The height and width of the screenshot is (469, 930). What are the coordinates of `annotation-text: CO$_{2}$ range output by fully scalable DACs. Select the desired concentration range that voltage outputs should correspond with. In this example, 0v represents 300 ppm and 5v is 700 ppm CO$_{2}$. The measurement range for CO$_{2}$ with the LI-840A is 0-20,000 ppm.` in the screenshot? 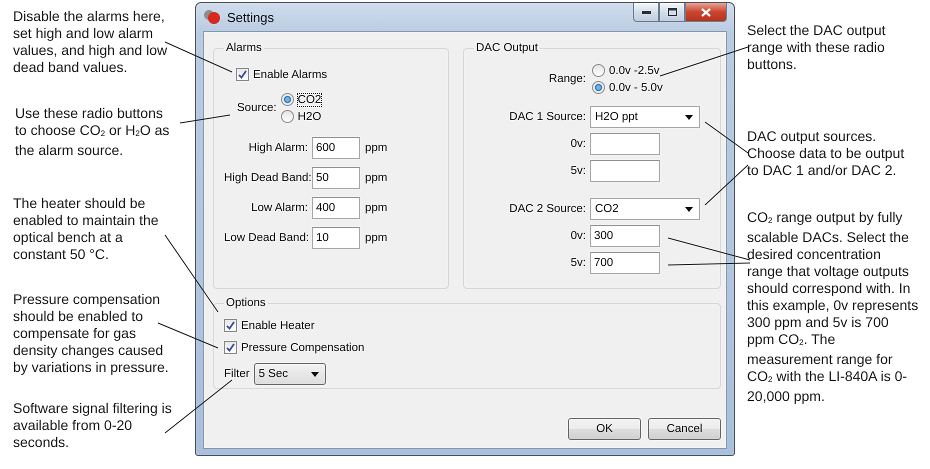 It's located at (833, 307).